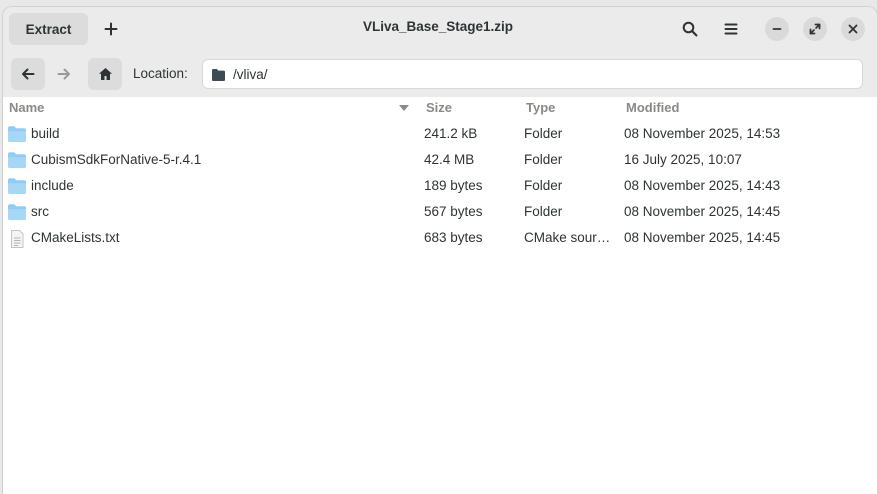  What do you see at coordinates (116, 159) in the screenshot?
I see `file-name: CubismSdkForNative-5-r.4.1` at bounding box center [116, 159].